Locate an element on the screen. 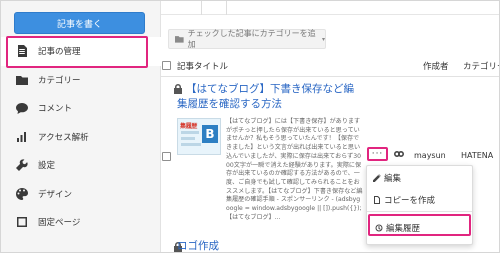  sidebar-item-categories: カテゴリー is located at coordinates (81, 80).